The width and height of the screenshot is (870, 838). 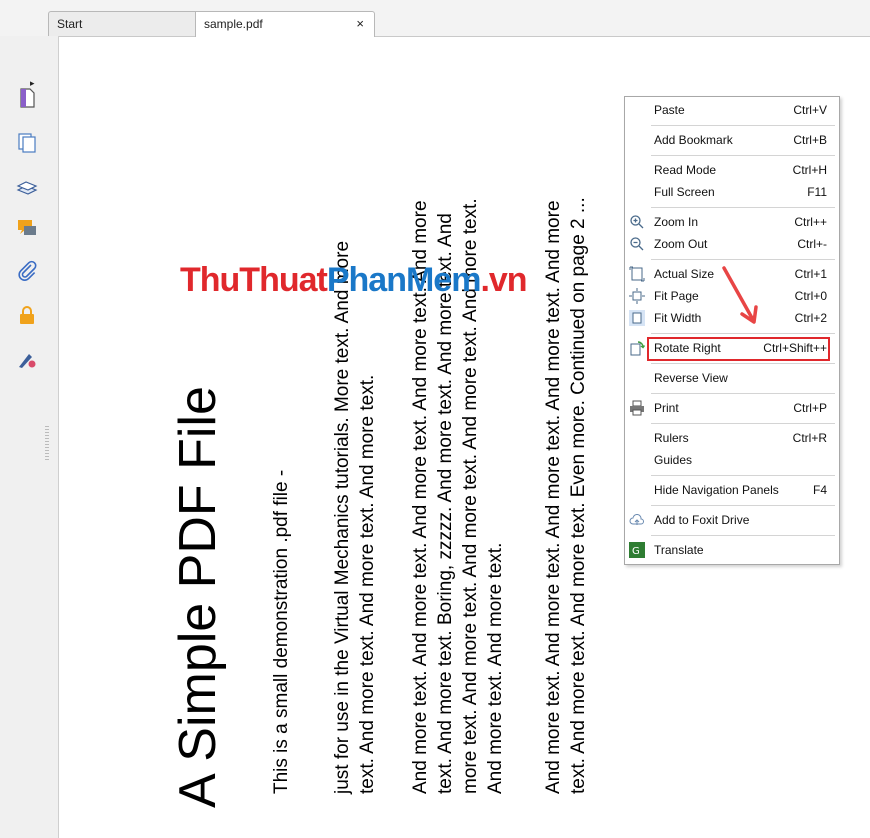 I want to click on menu-item-shortcut: Ctrl++, so click(x=810, y=222).